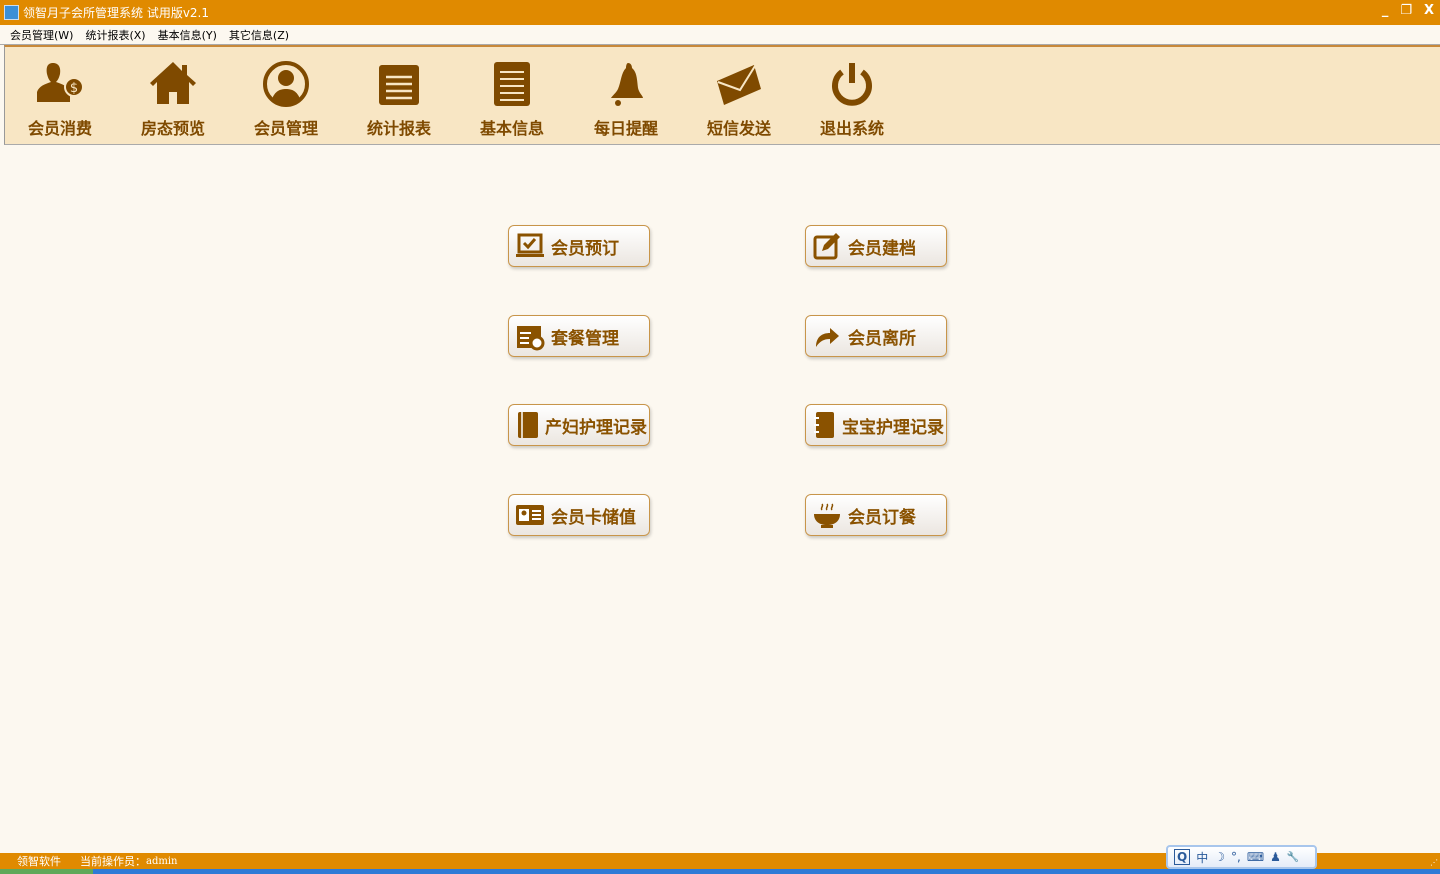  Describe the element at coordinates (826, 246) in the screenshot. I see `edit-icon` at that location.